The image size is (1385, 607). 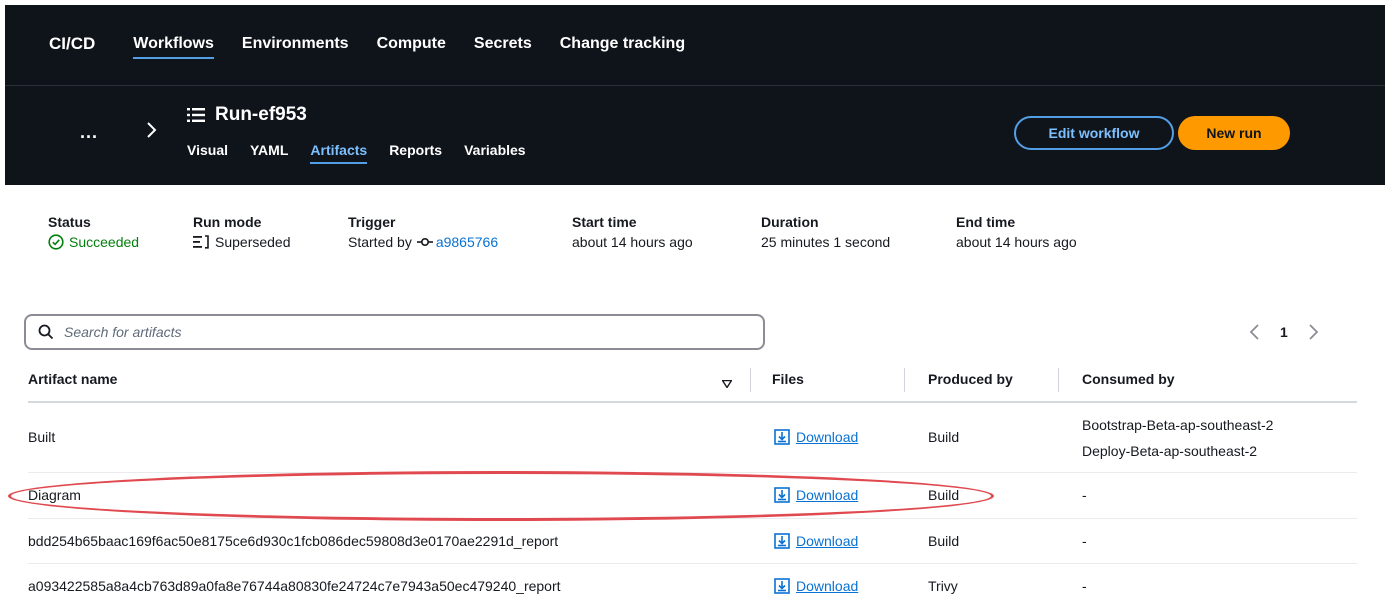 I want to click on status-label: Status, so click(x=69, y=222).